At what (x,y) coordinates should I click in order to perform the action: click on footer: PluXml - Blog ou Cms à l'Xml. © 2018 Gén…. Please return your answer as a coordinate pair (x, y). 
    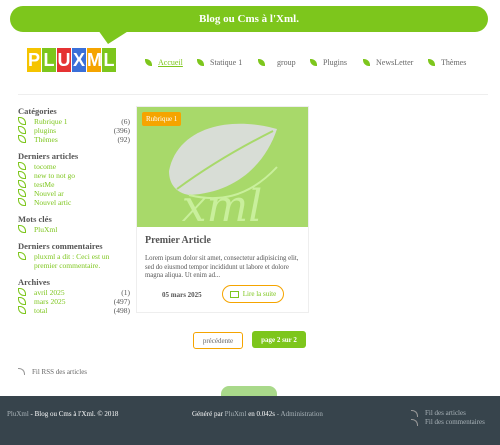
    Looking at the image, I should click on (250, 420).